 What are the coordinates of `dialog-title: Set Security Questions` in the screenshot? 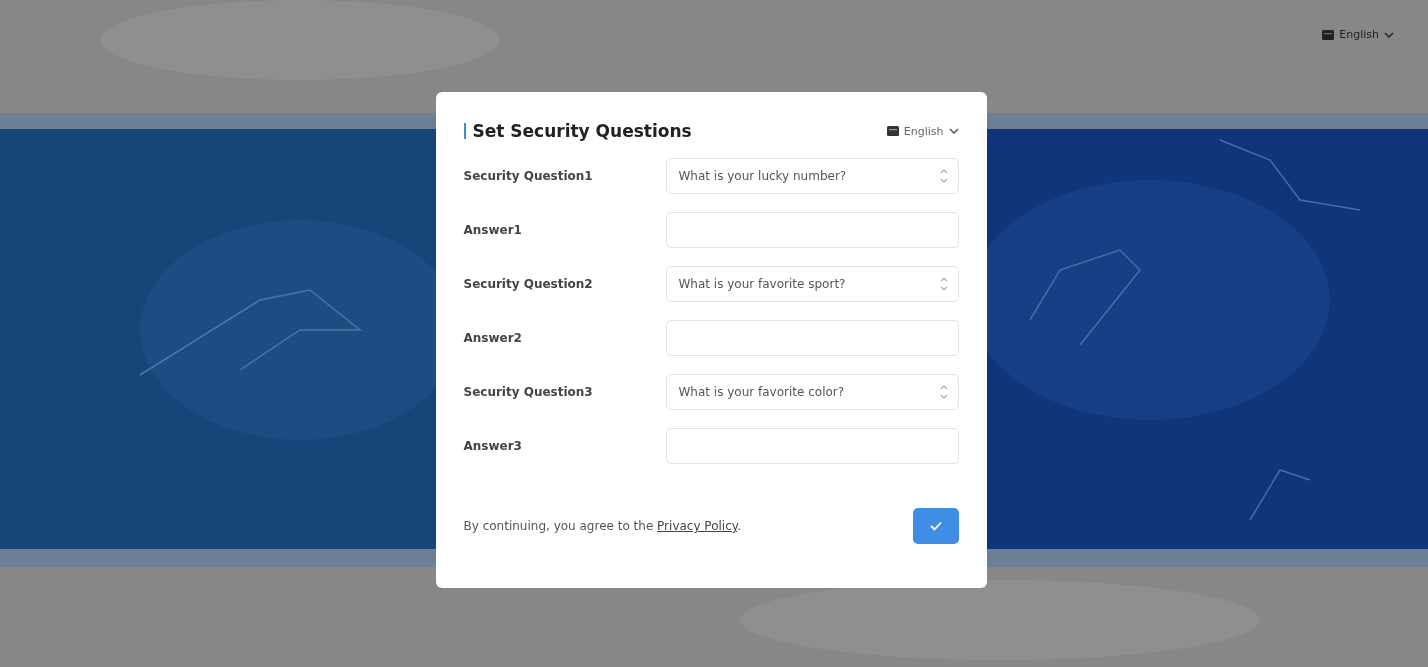 It's located at (577, 131).